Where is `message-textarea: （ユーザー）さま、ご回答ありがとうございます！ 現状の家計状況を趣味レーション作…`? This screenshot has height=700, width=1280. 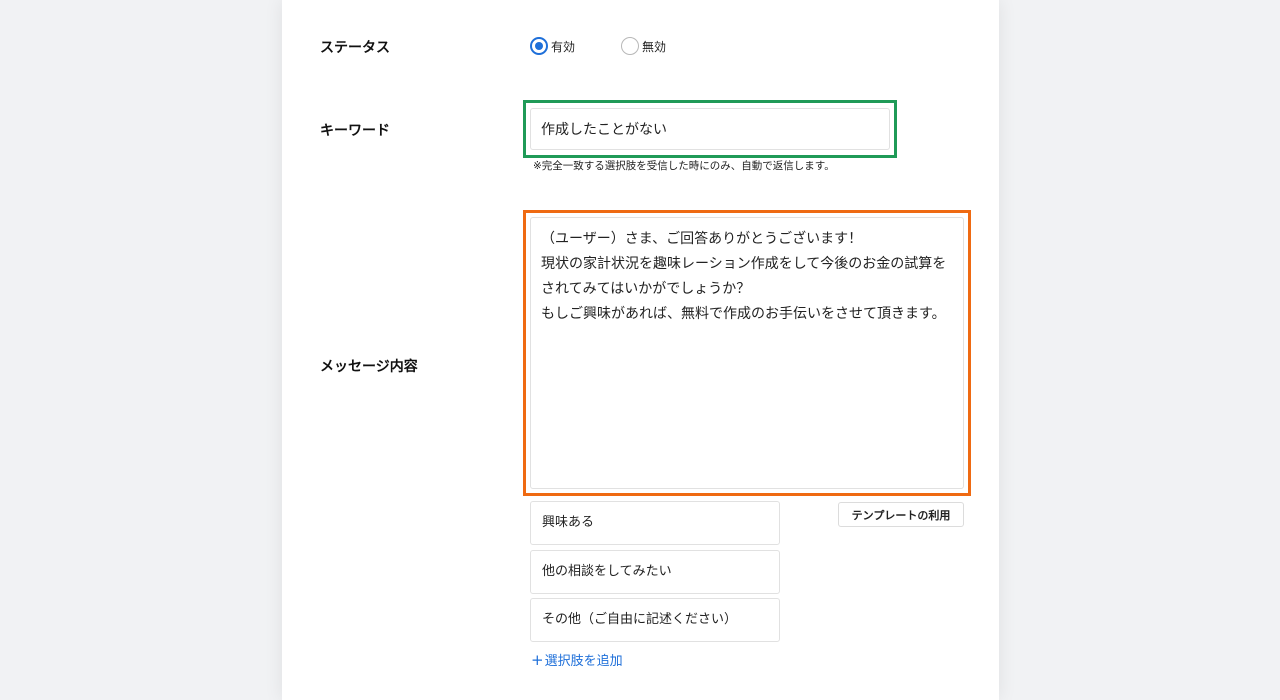 message-textarea: （ユーザー）さま、ご回答ありがとうございます！ 現状の家計状況を趣味レーション作… is located at coordinates (747, 353).